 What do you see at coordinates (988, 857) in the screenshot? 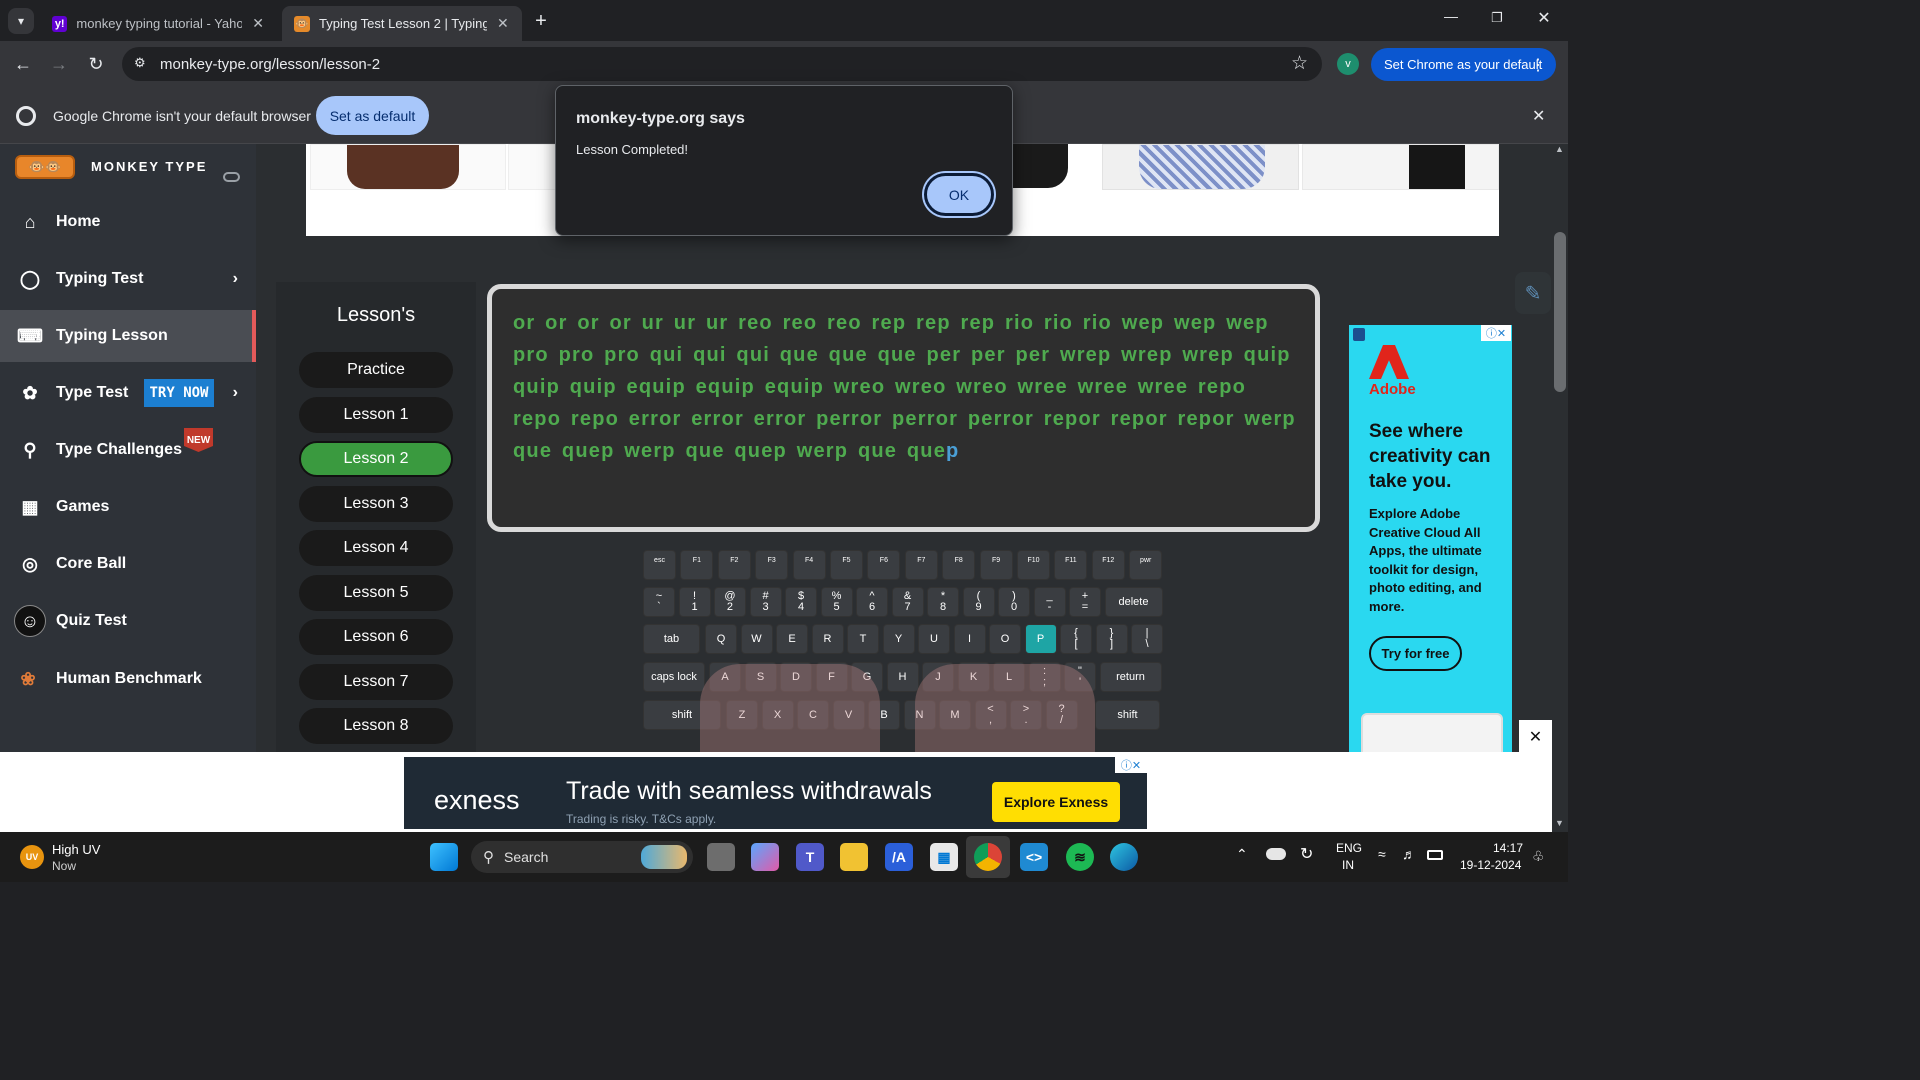
I see `chrome-taskbar-icon` at bounding box center [988, 857].